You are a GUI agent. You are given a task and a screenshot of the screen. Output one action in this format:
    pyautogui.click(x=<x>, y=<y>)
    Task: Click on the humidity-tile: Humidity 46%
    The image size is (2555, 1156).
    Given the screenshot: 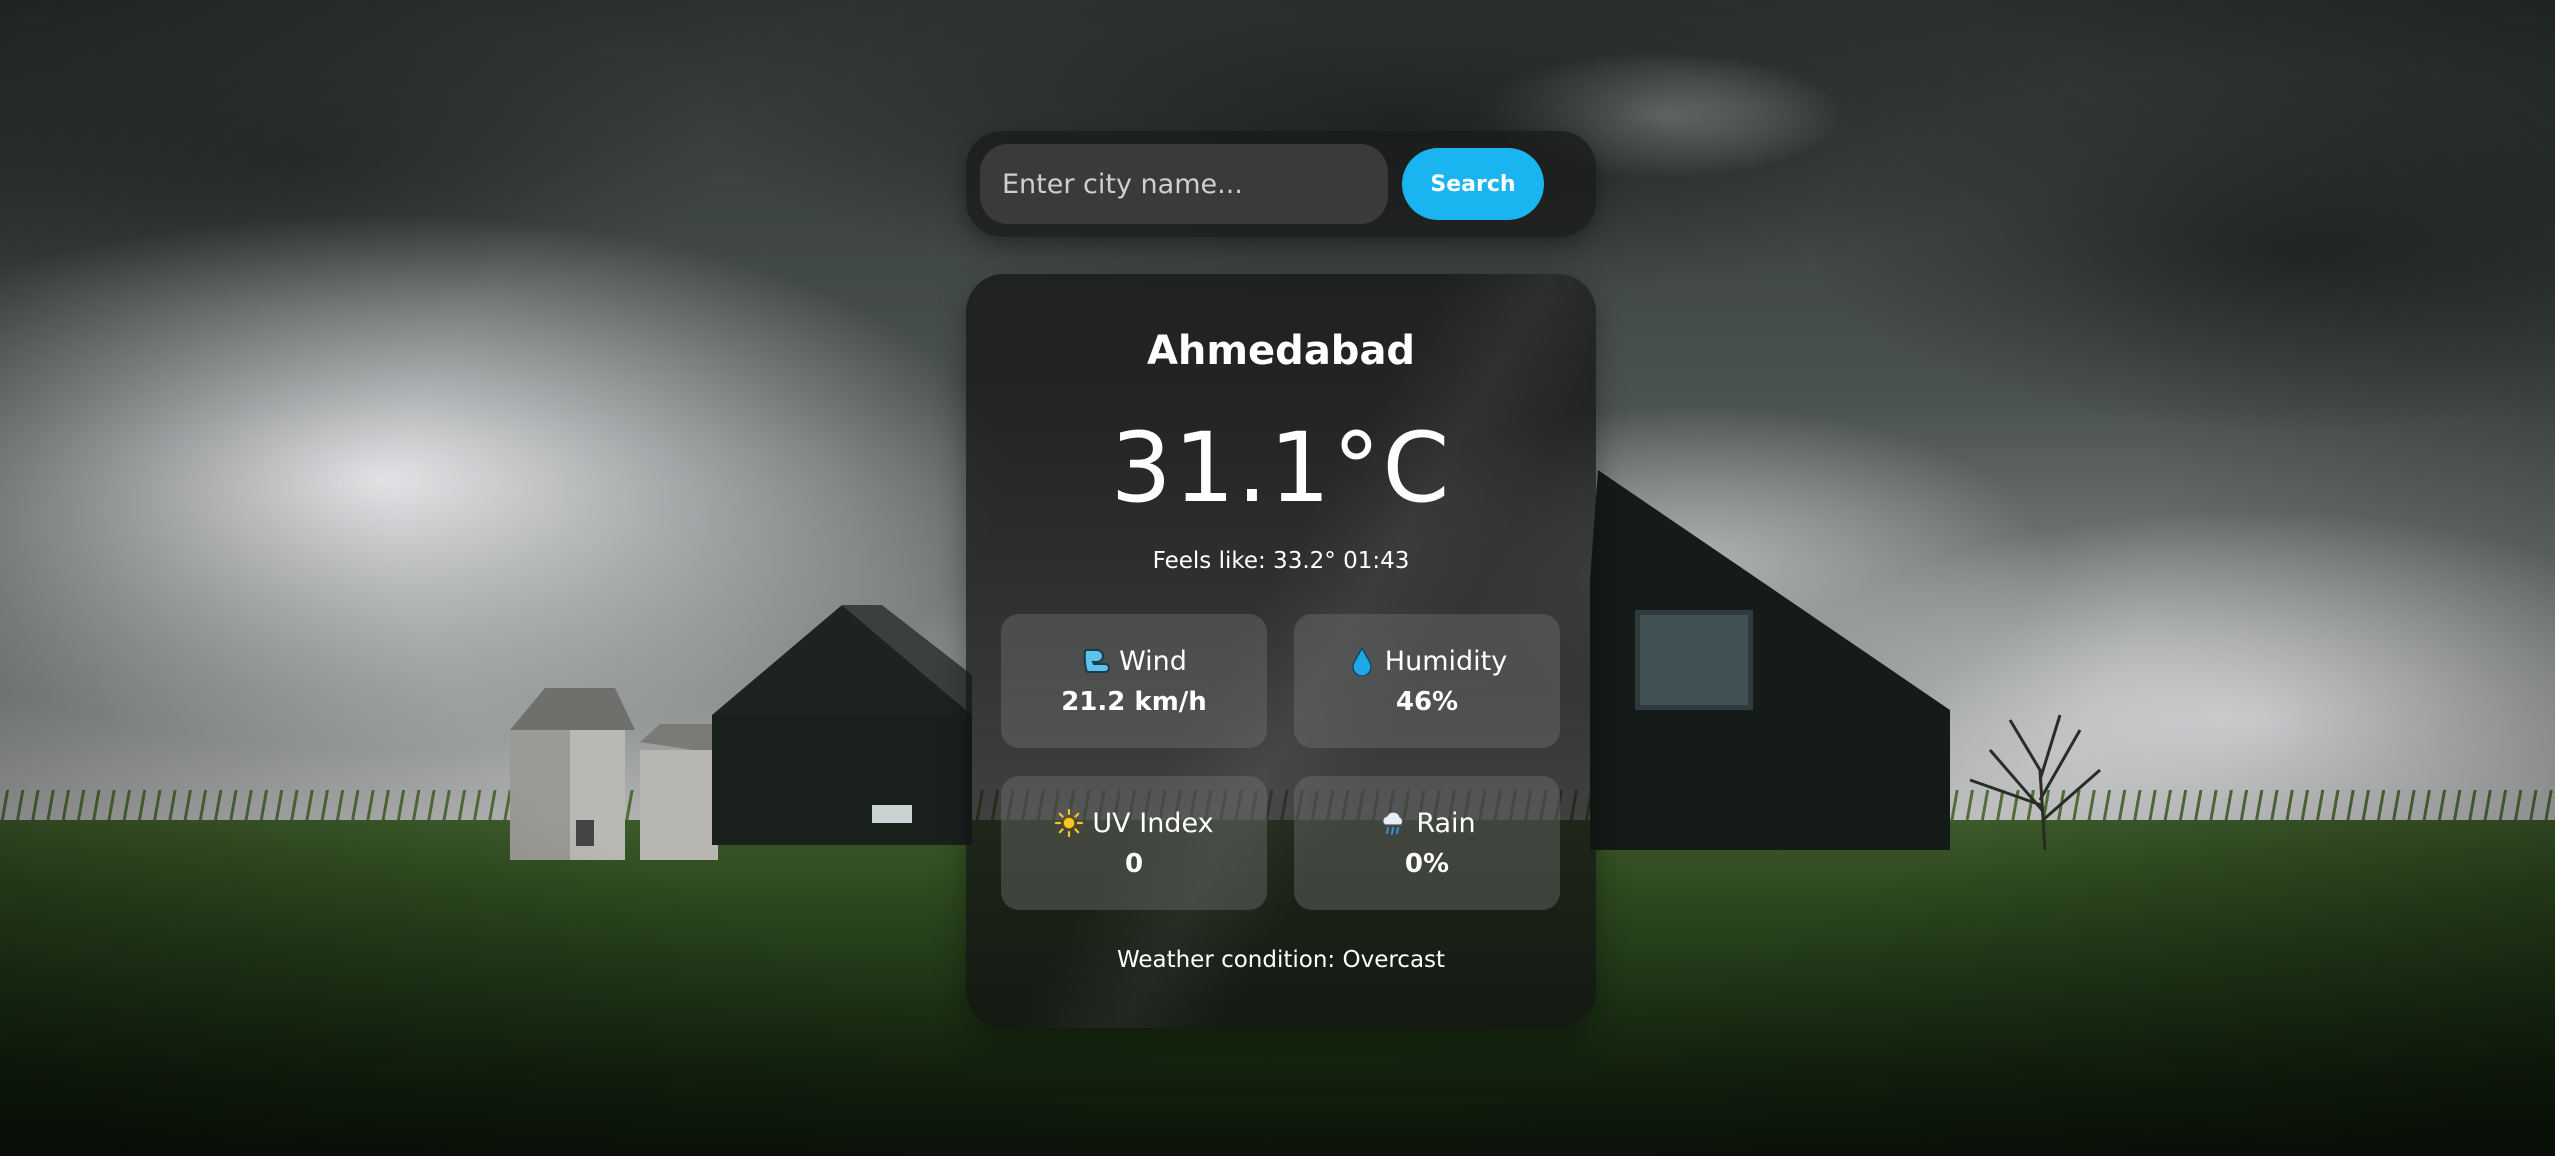 What is the action you would take?
    pyautogui.click(x=1427, y=681)
    